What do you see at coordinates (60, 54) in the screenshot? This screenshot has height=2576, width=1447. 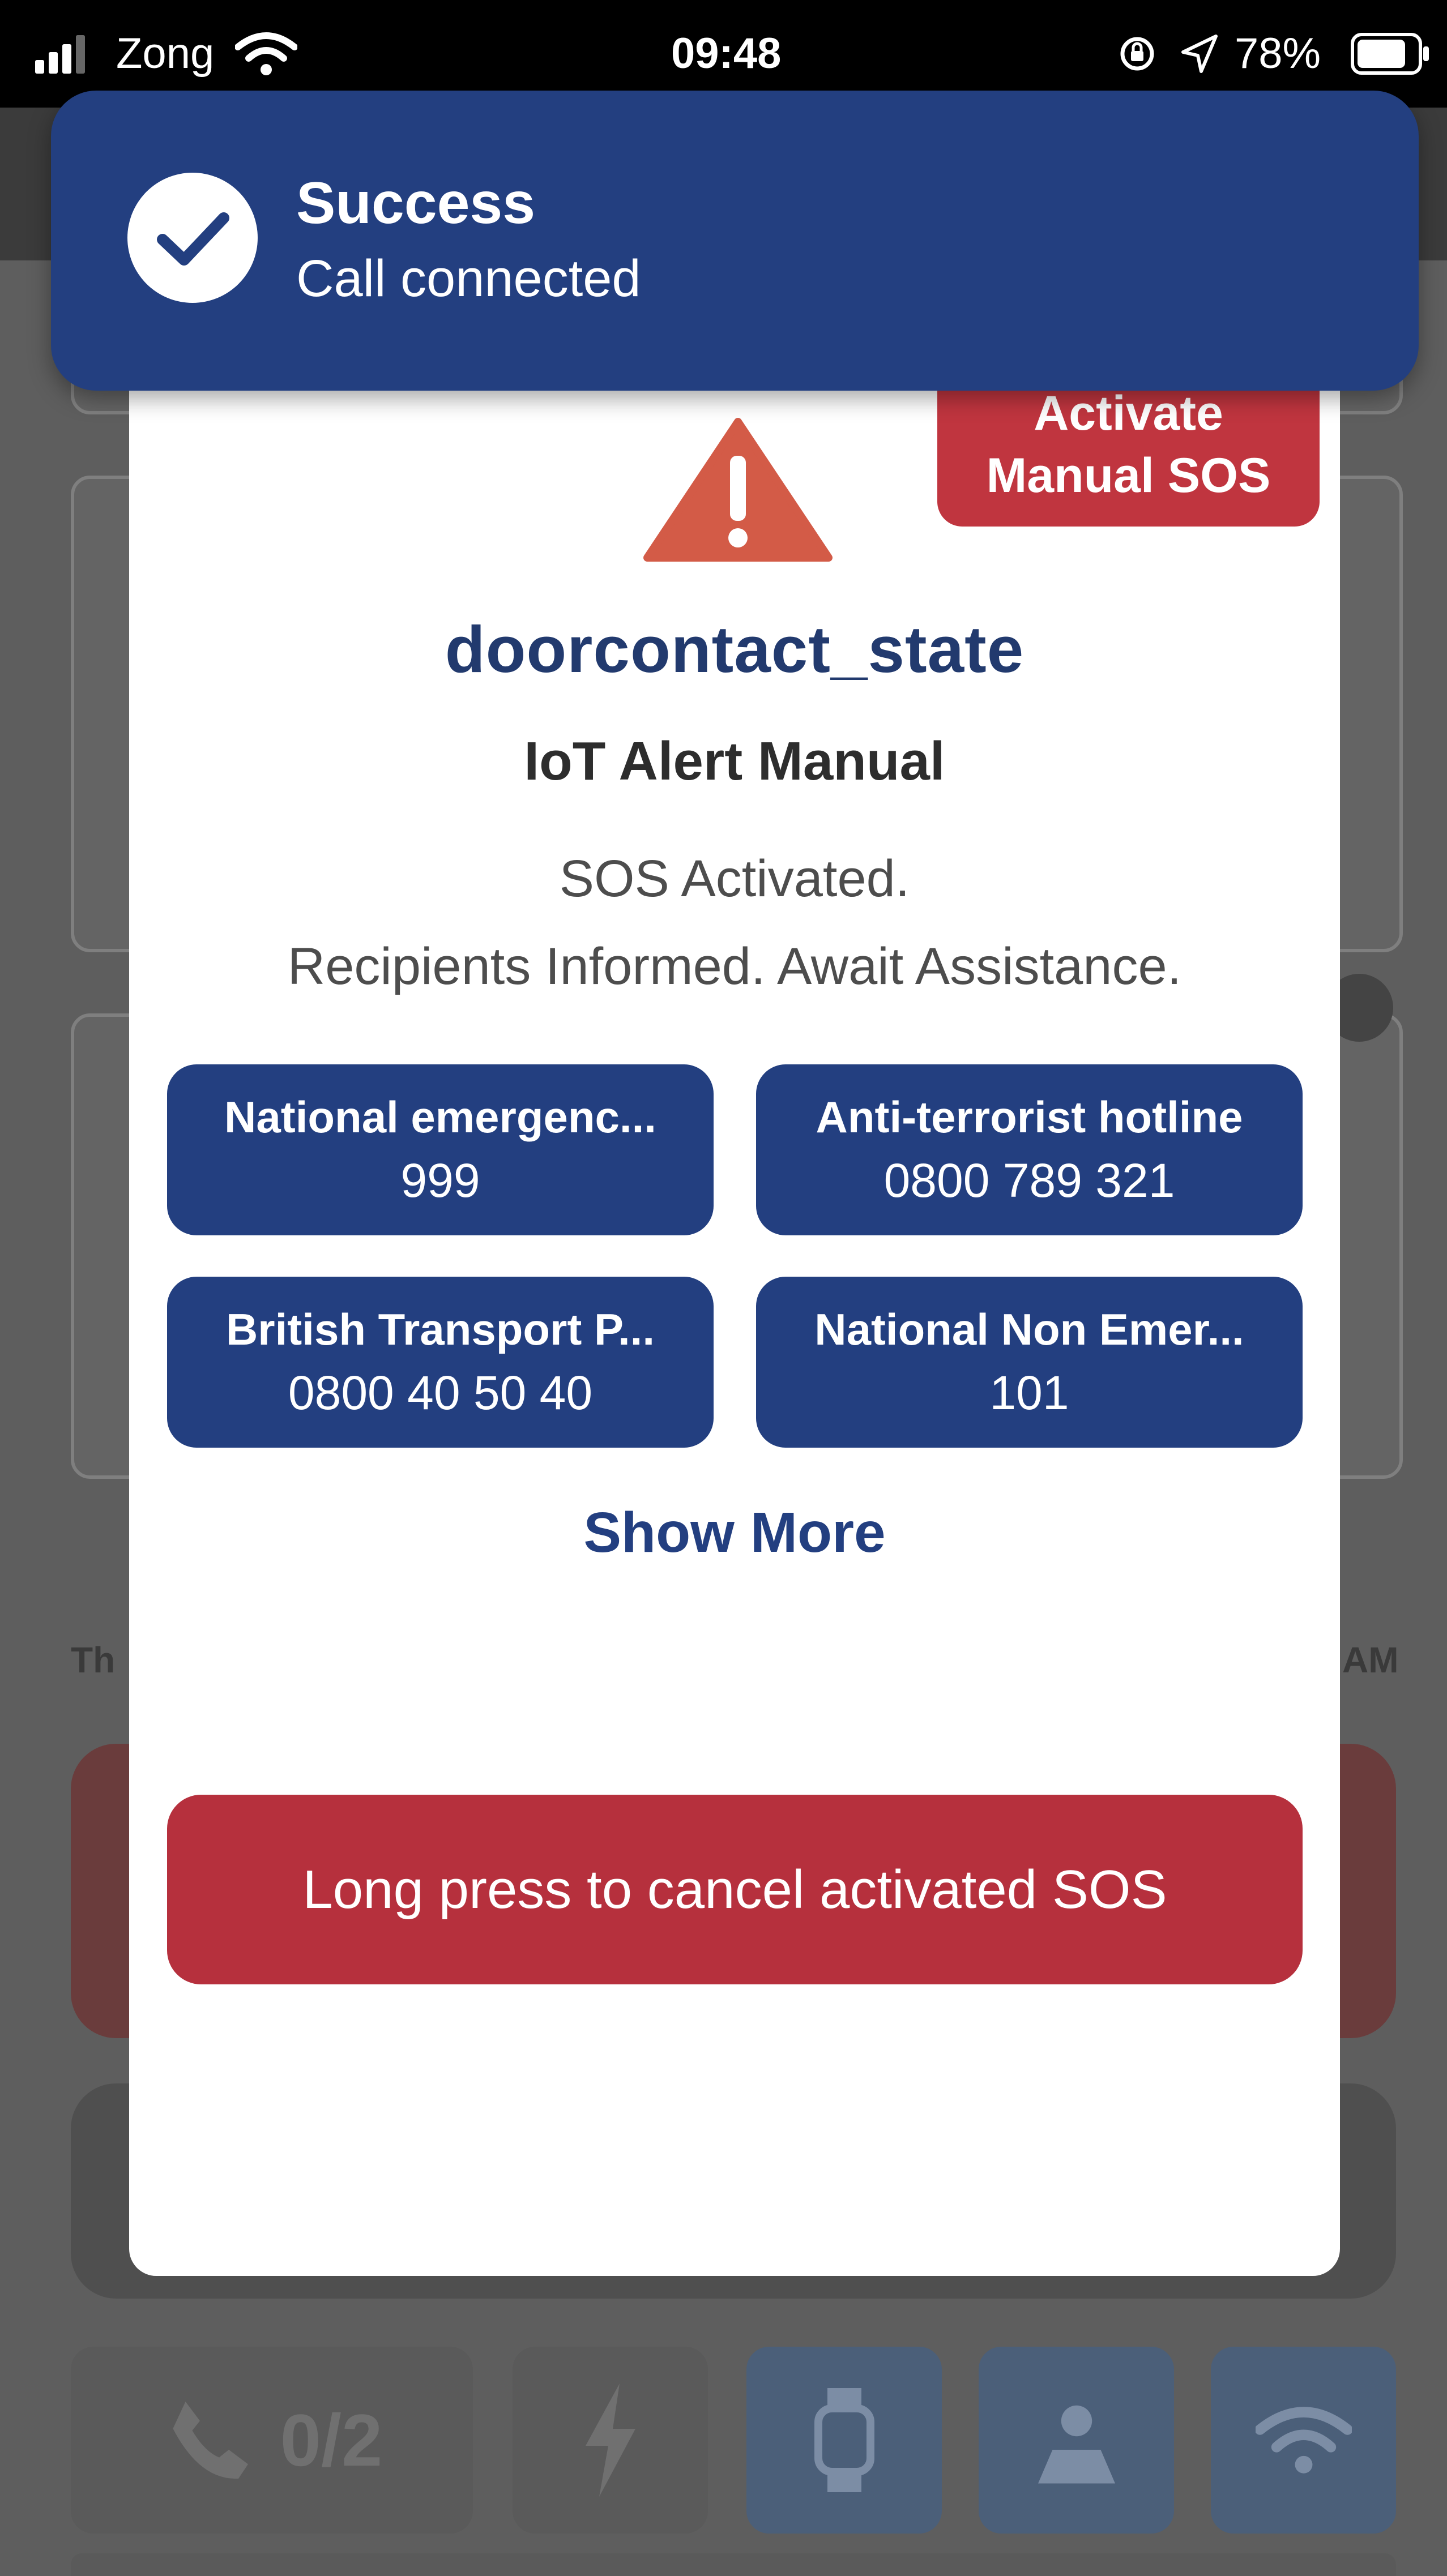 I see `signal-icon` at bounding box center [60, 54].